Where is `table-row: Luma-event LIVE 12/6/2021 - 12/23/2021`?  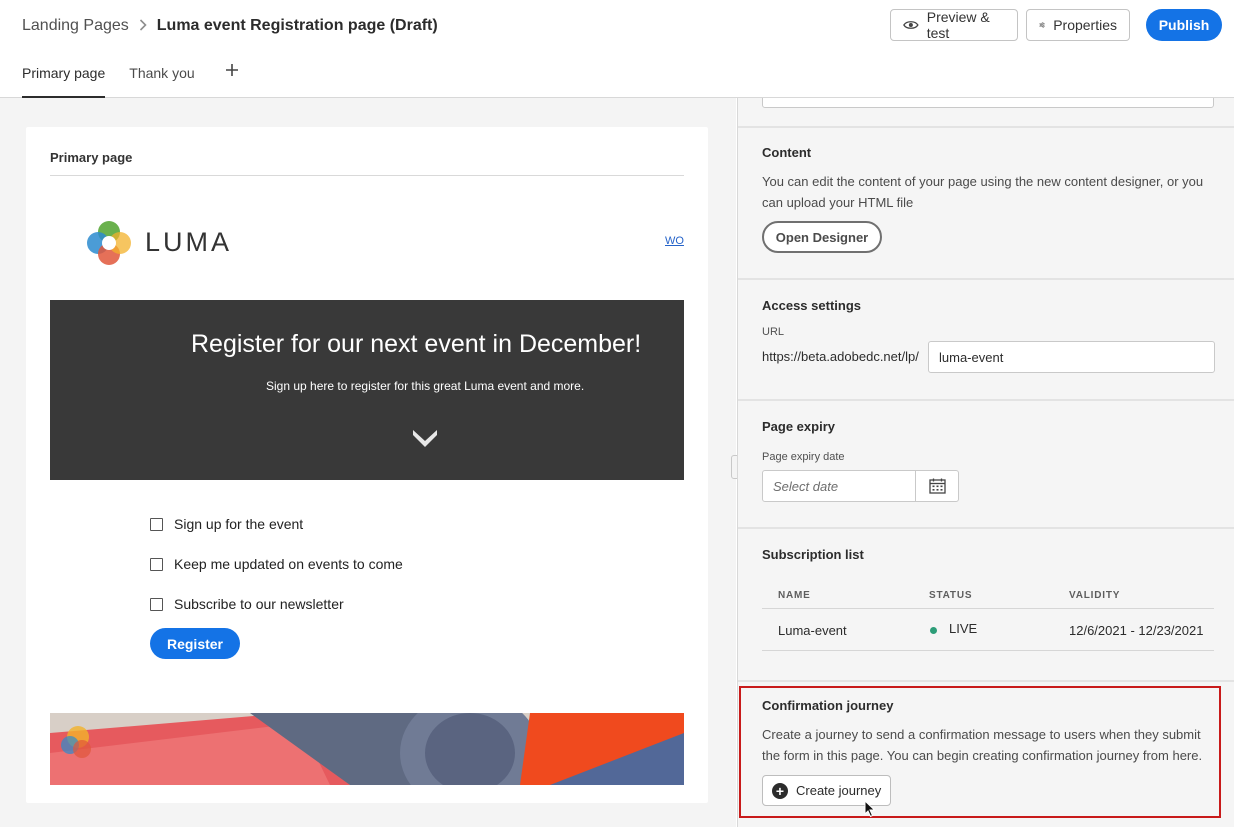 table-row: Luma-event LIVE 12/6/2021 - 12/23/2021 is located at coordinates (988, 631).